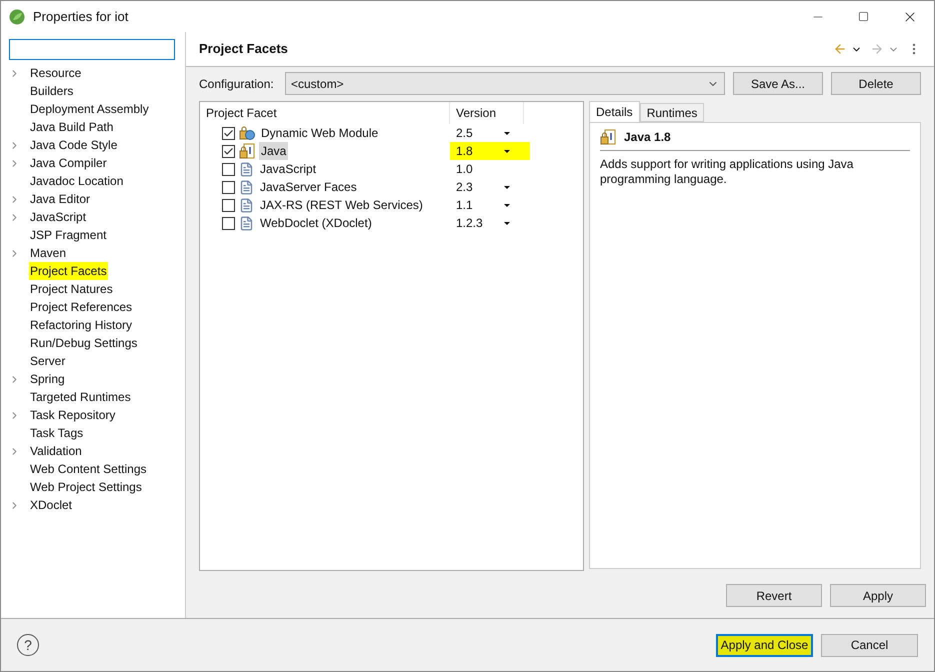 Image resolution: width=935 pixels, height=672 pixels. I want to click on facet-version: 1.8, so click(465, 151).